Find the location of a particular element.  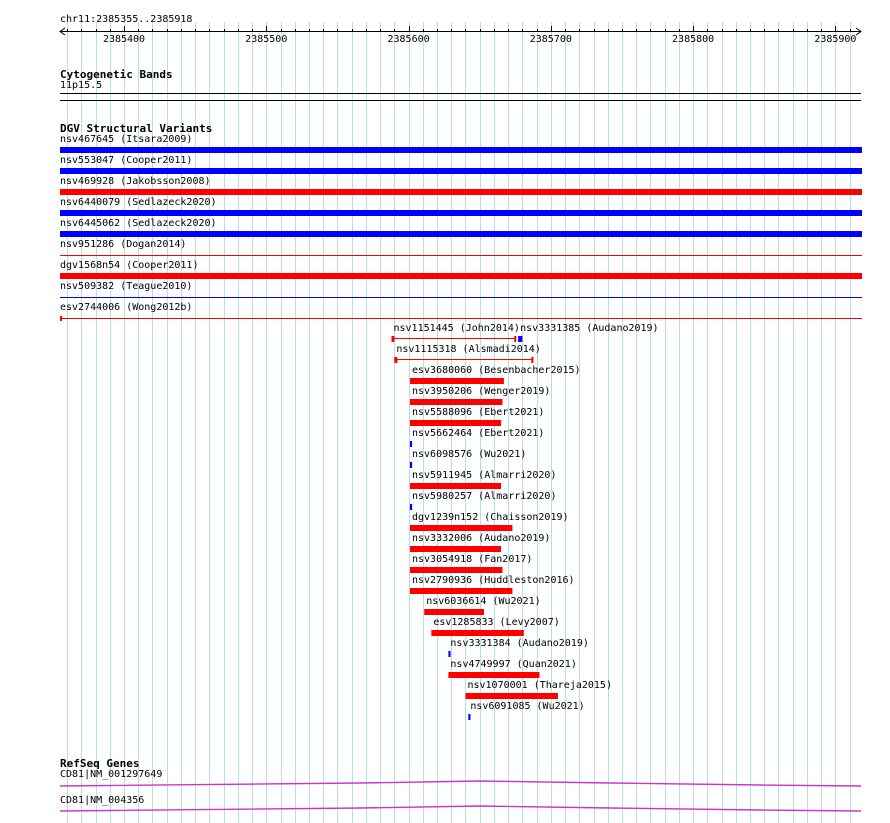

sv-bar-nsv3331385 is located at coordinates (520, 339).